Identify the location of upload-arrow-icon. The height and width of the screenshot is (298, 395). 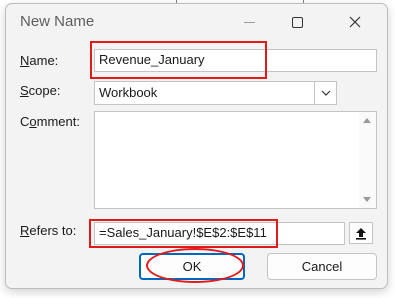
(361, 233).